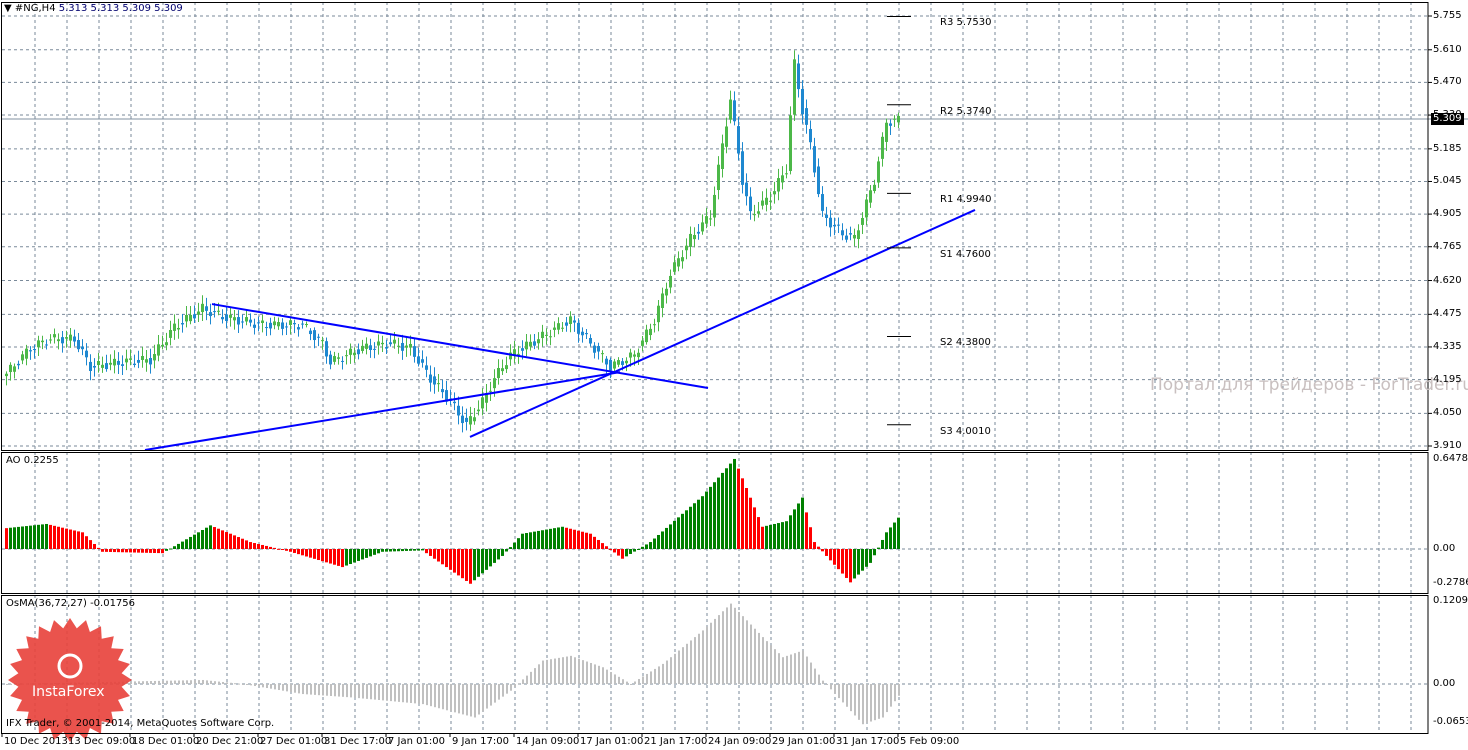  What do you see at coordinates (102, 741) in the screenshot?
I see `time-axis-label: 13 Dec 09:00` at bounding box center [102, 741].